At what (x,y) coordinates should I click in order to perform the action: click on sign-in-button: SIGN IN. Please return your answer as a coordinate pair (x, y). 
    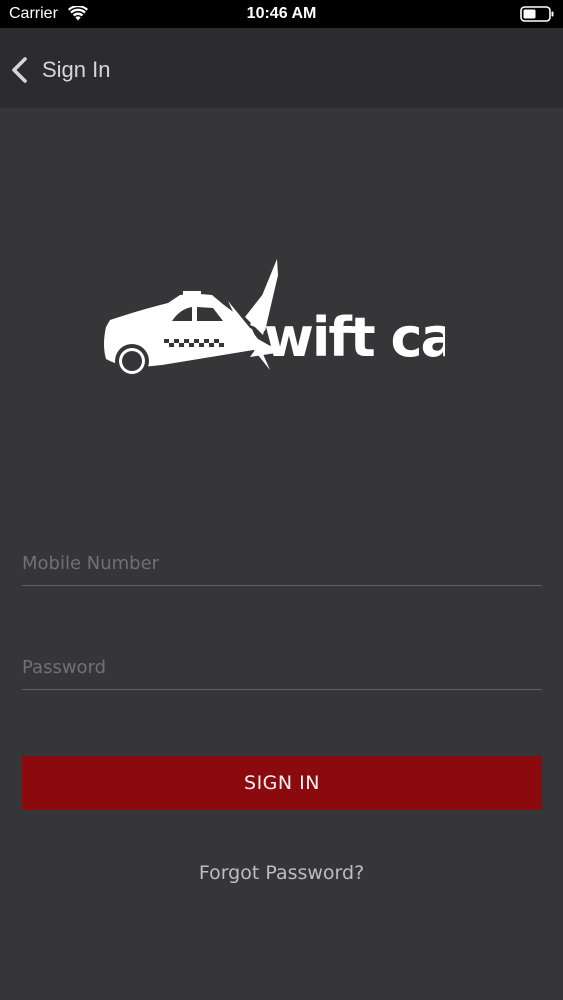
    Looking at the image, I should click on (282, 783).